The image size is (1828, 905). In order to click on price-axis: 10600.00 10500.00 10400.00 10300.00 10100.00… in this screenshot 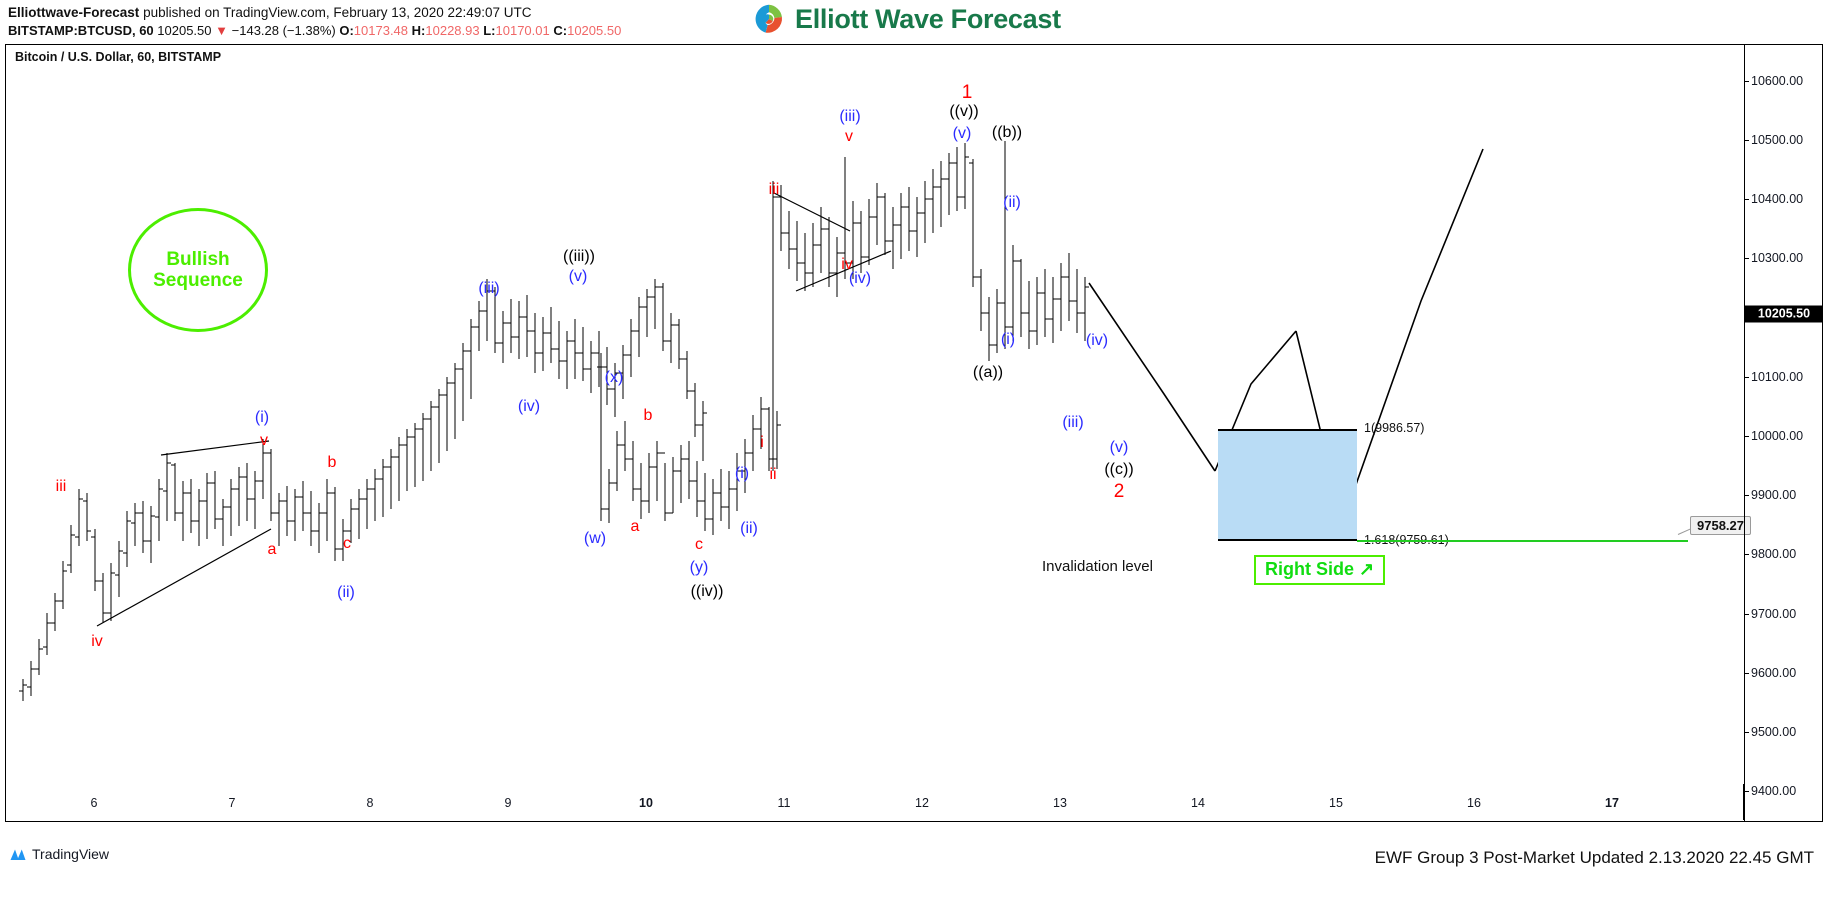, I will do `click(1783, 433)`.